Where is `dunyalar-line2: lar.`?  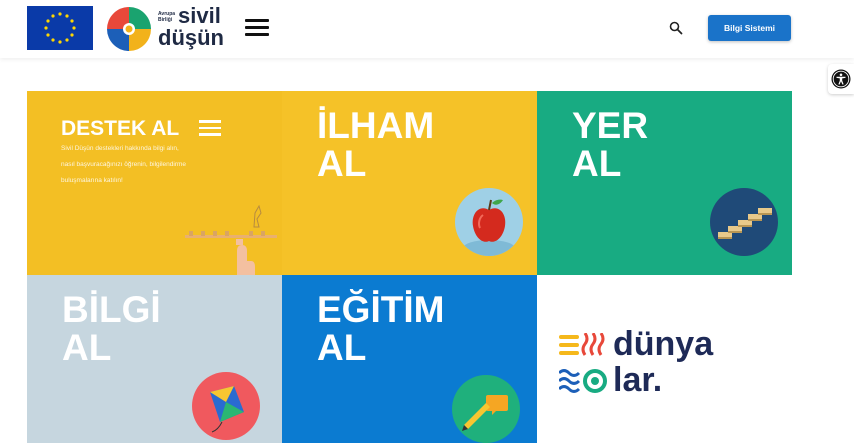 dunyalar-line2: lar. is located at coordinates (638, 380).